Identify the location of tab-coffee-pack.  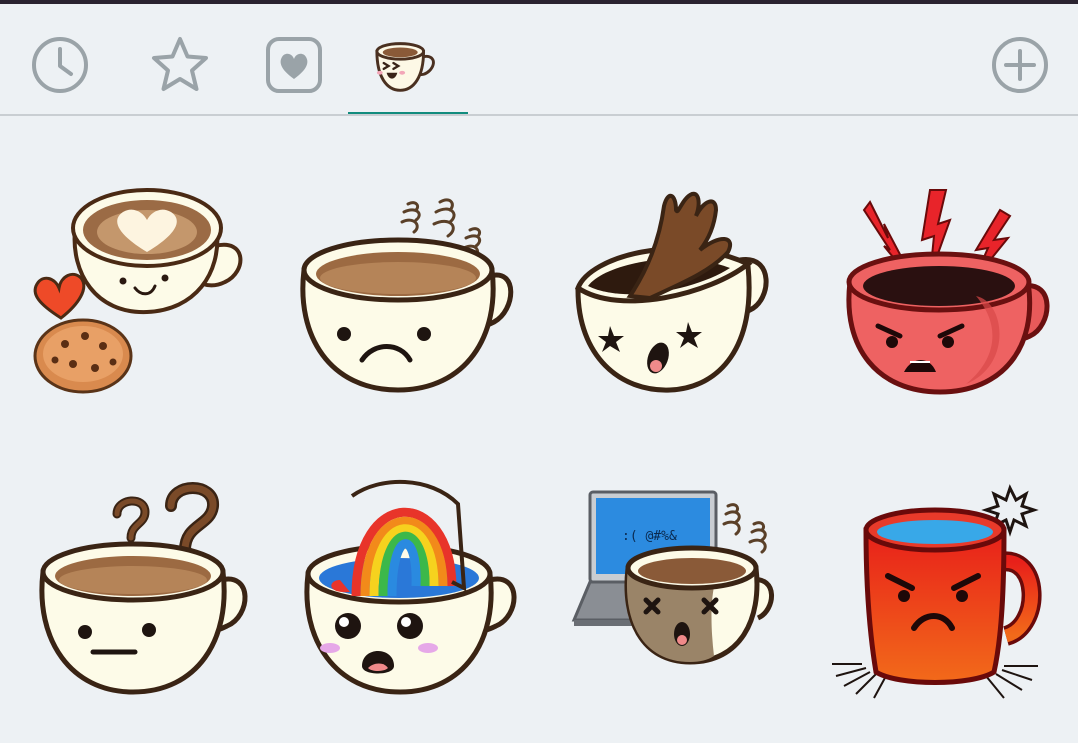
(408, 65).